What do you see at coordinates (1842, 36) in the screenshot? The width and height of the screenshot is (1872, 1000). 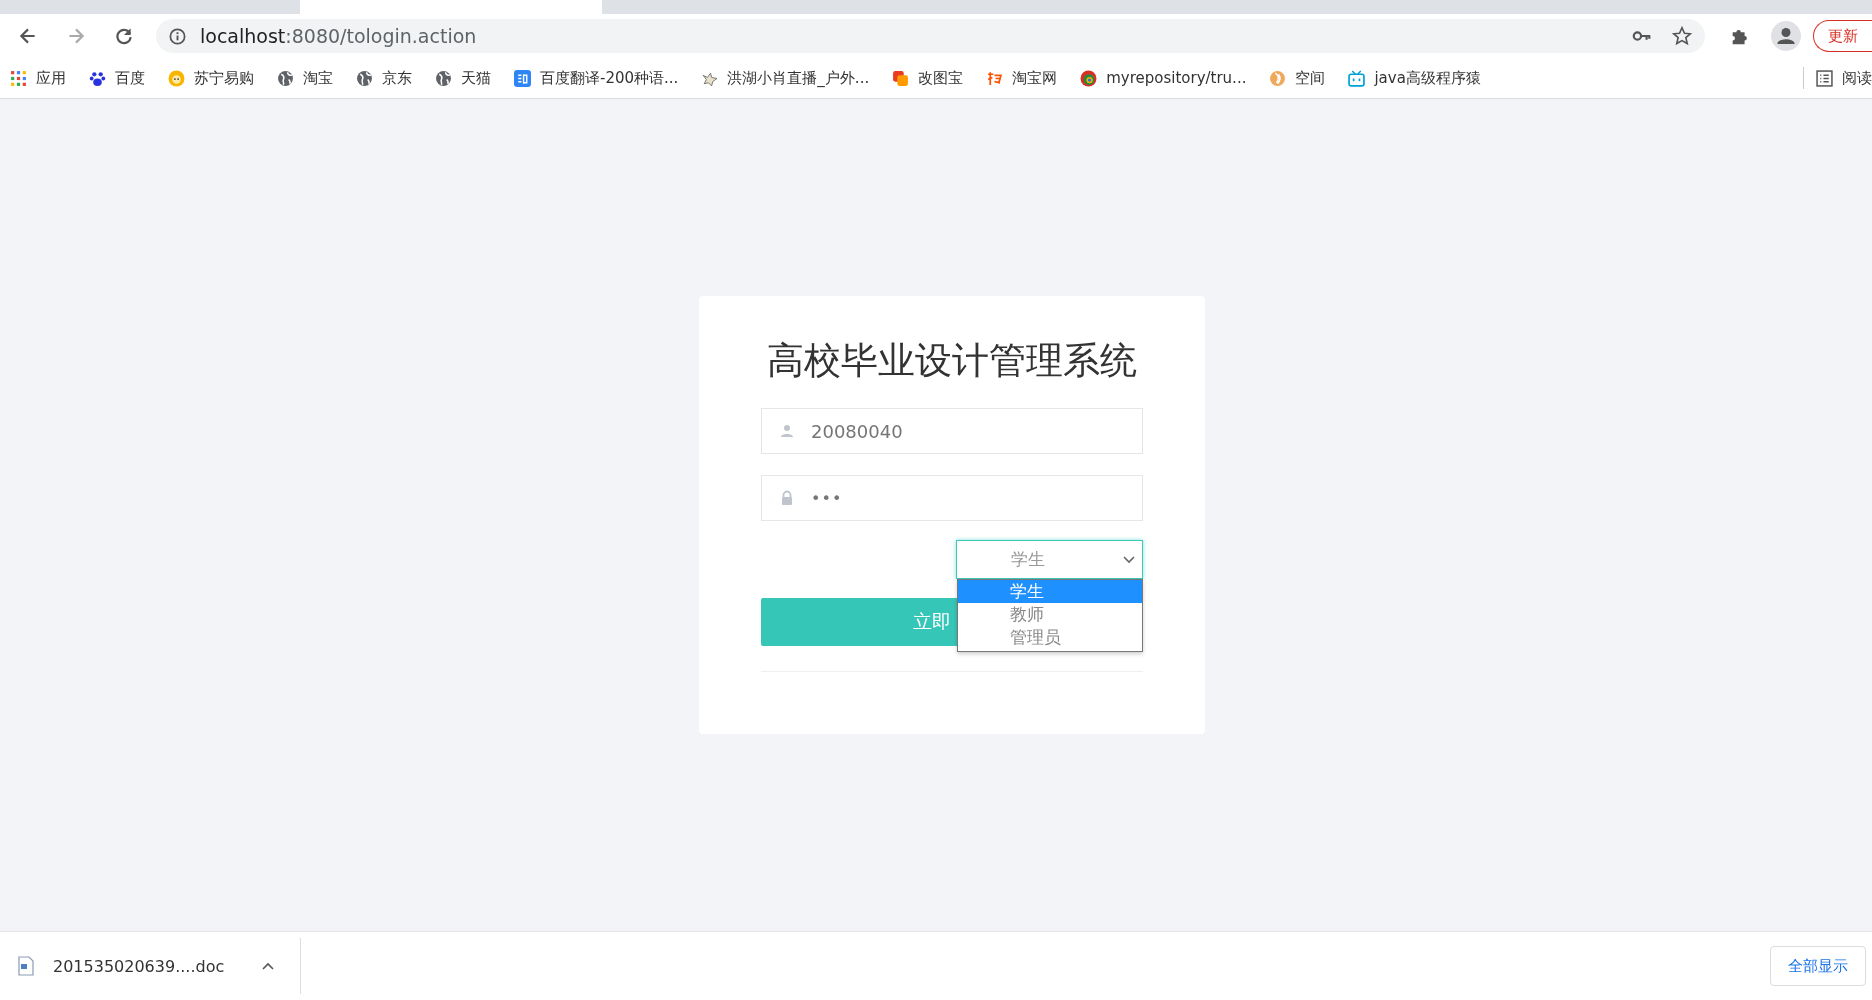 I see `update-button: 更新` at bounding box center [1842, 36].